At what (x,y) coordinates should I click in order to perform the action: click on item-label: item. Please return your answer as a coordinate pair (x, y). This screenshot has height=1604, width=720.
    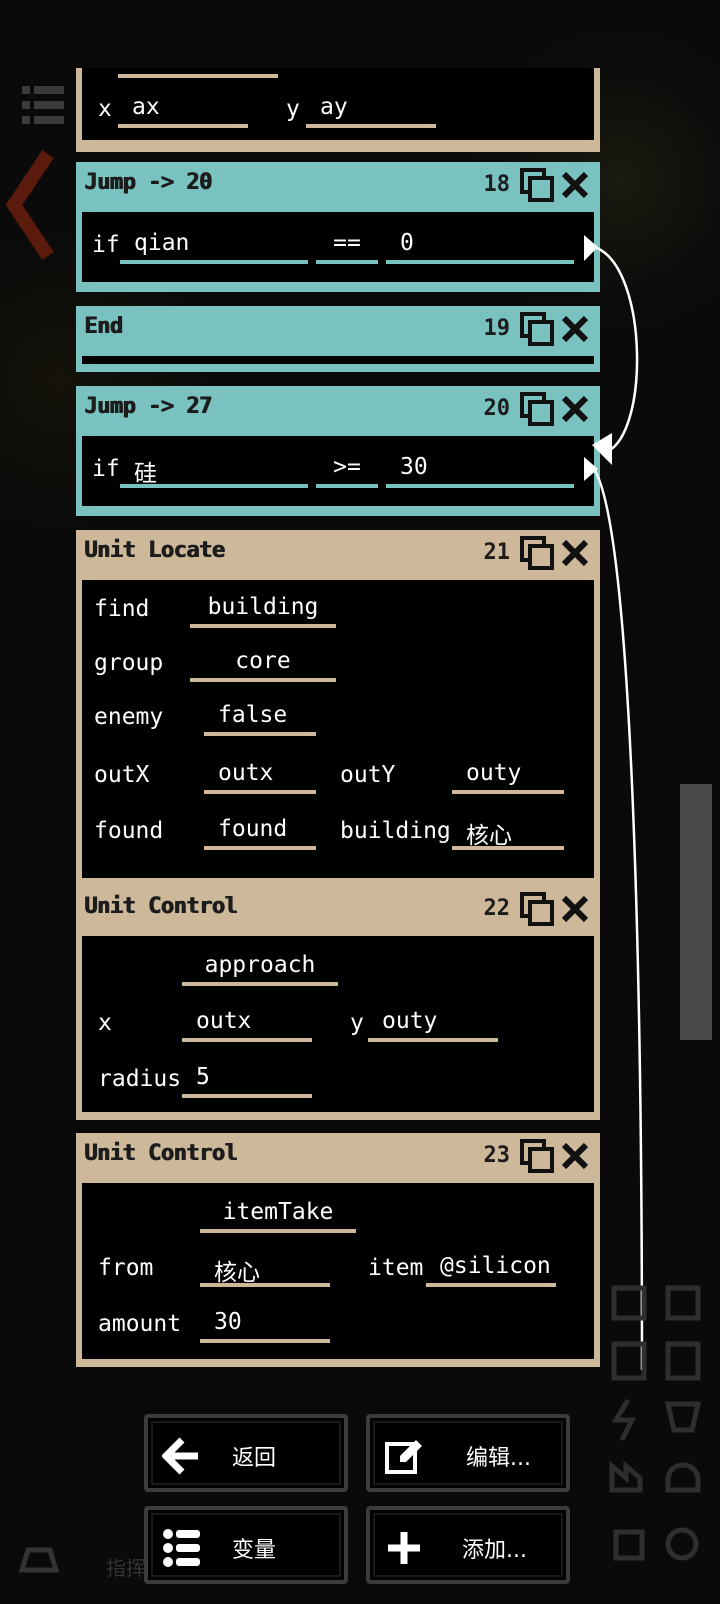
    Looking at the image, I should click on (396, 1268).